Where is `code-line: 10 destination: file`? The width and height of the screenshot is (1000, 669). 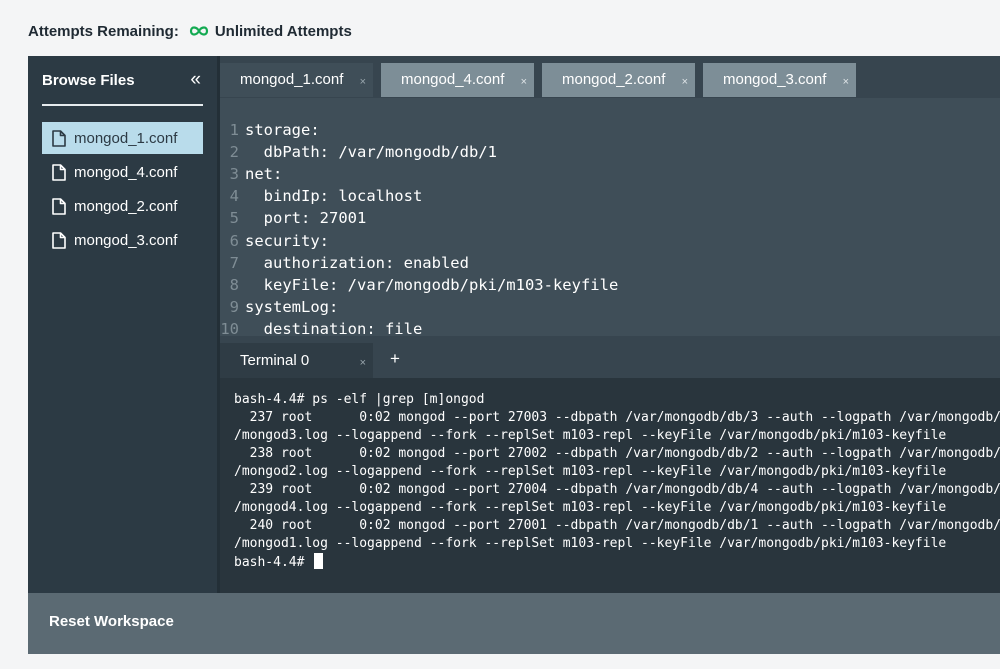 code-line: 10 destination: file is located at coordinates (610, 327).